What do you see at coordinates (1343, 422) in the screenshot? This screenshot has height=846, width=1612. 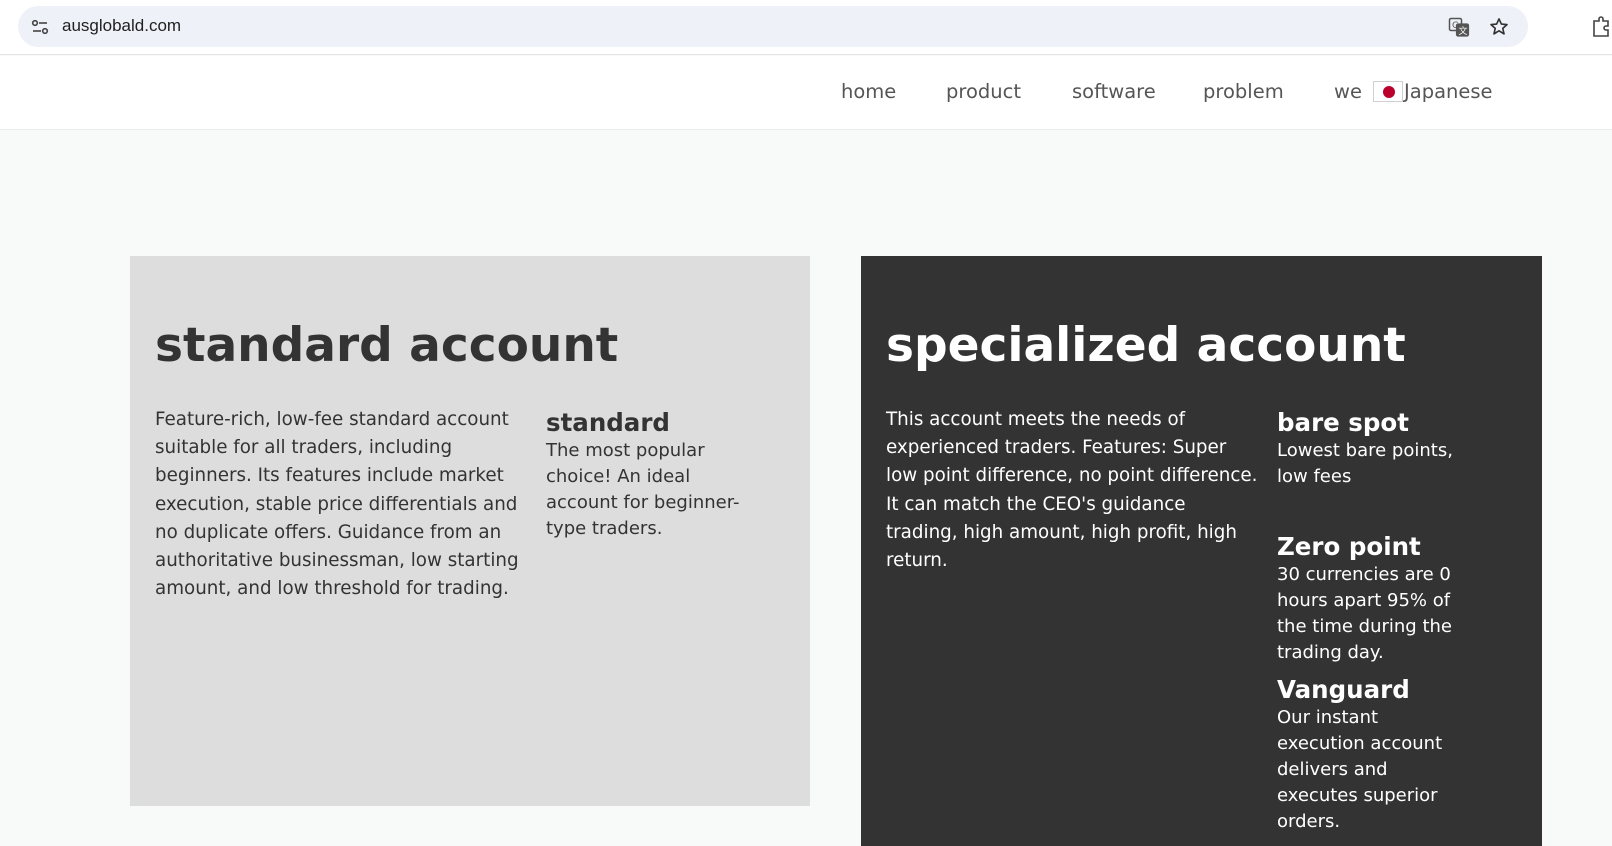 I see `feature-title: bare spot` at bounding box center [1343, 422].